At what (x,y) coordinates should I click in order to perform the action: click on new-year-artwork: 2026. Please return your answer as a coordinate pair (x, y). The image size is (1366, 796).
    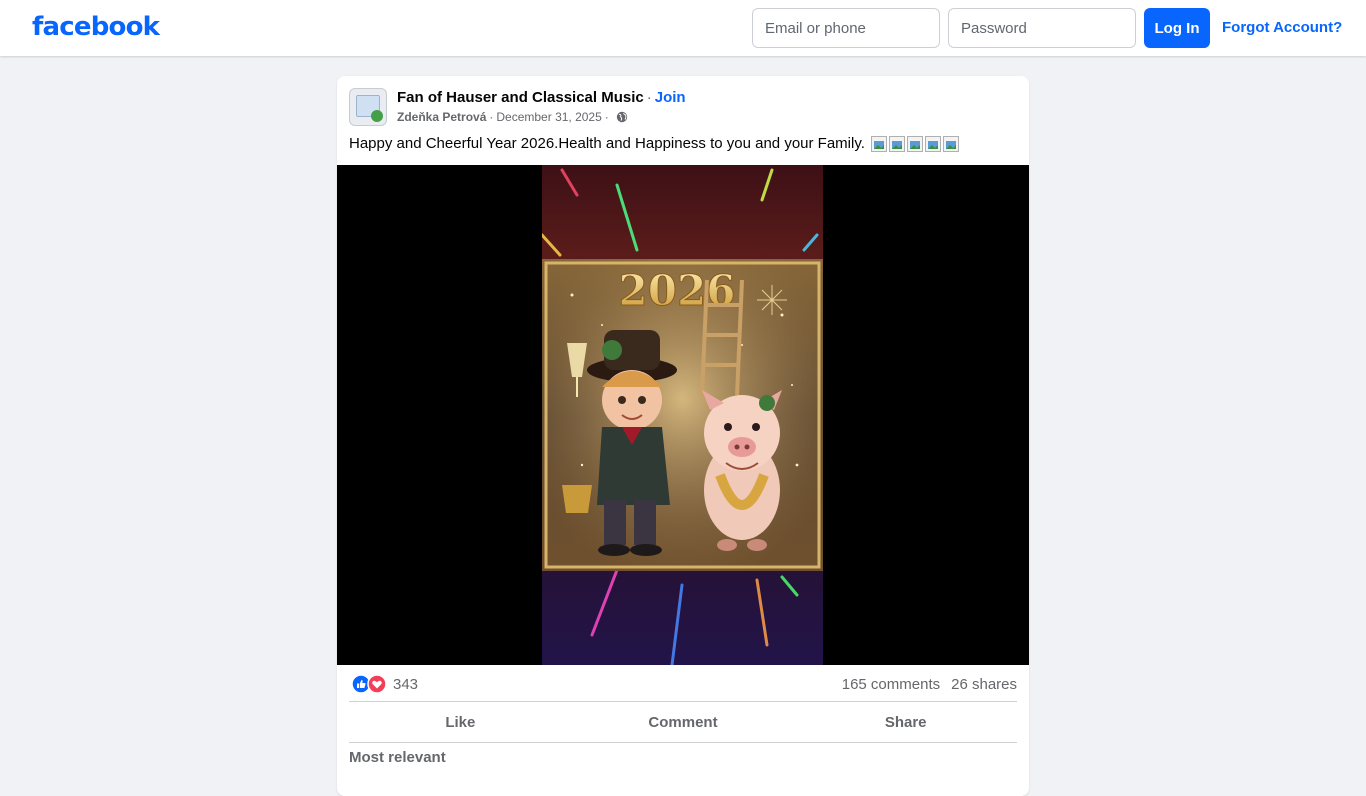
    Looking at the image, I should click on (682, 415).